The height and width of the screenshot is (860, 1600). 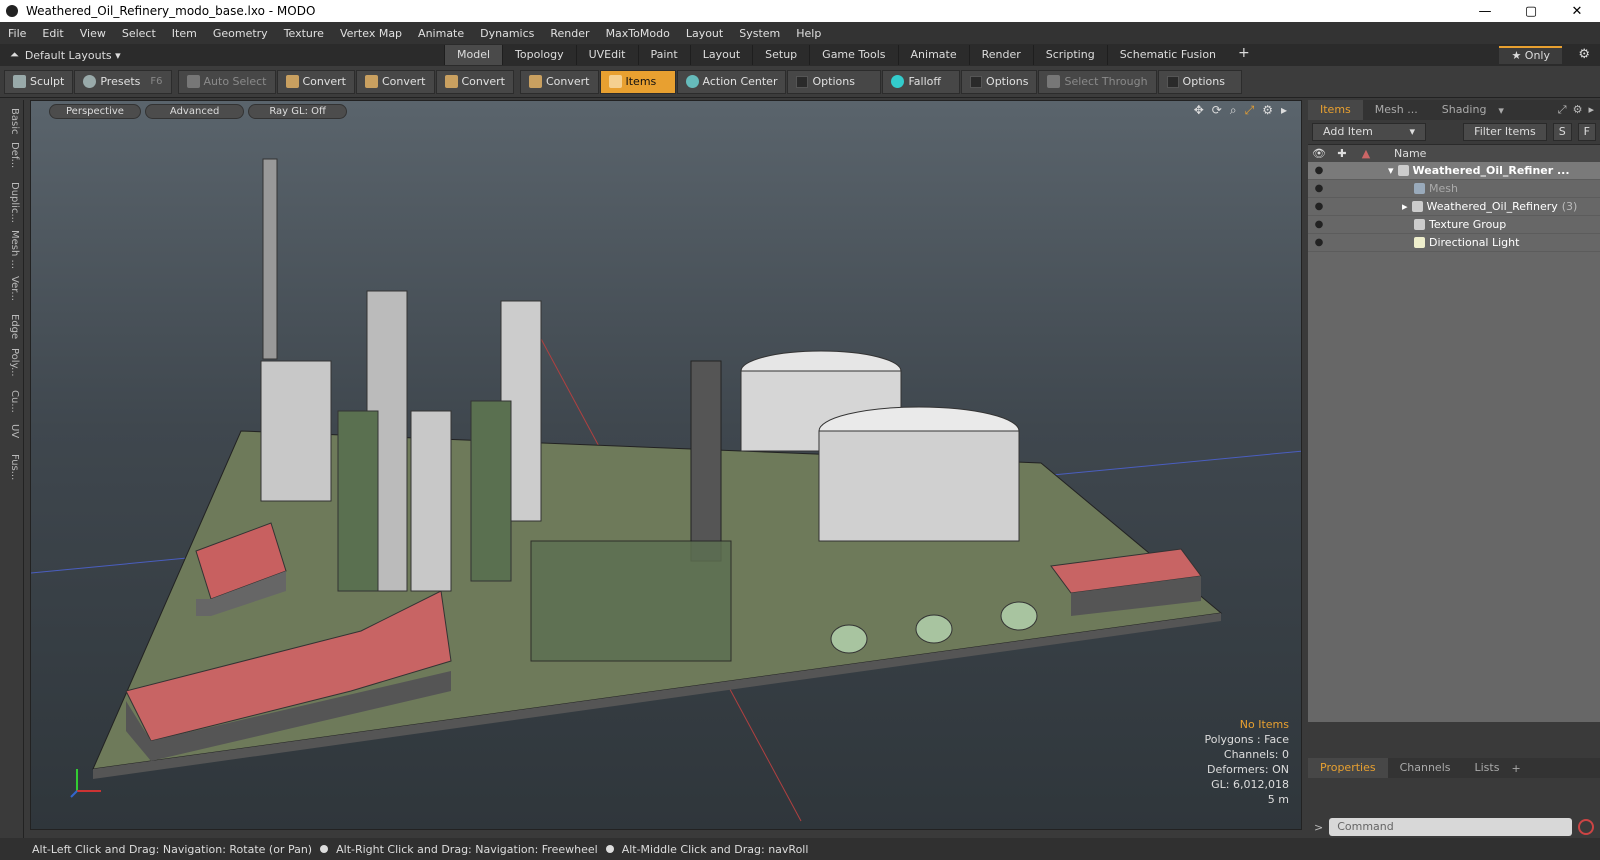 I want to click on list-item: ● Mesh, so click(x=1454, y=189).